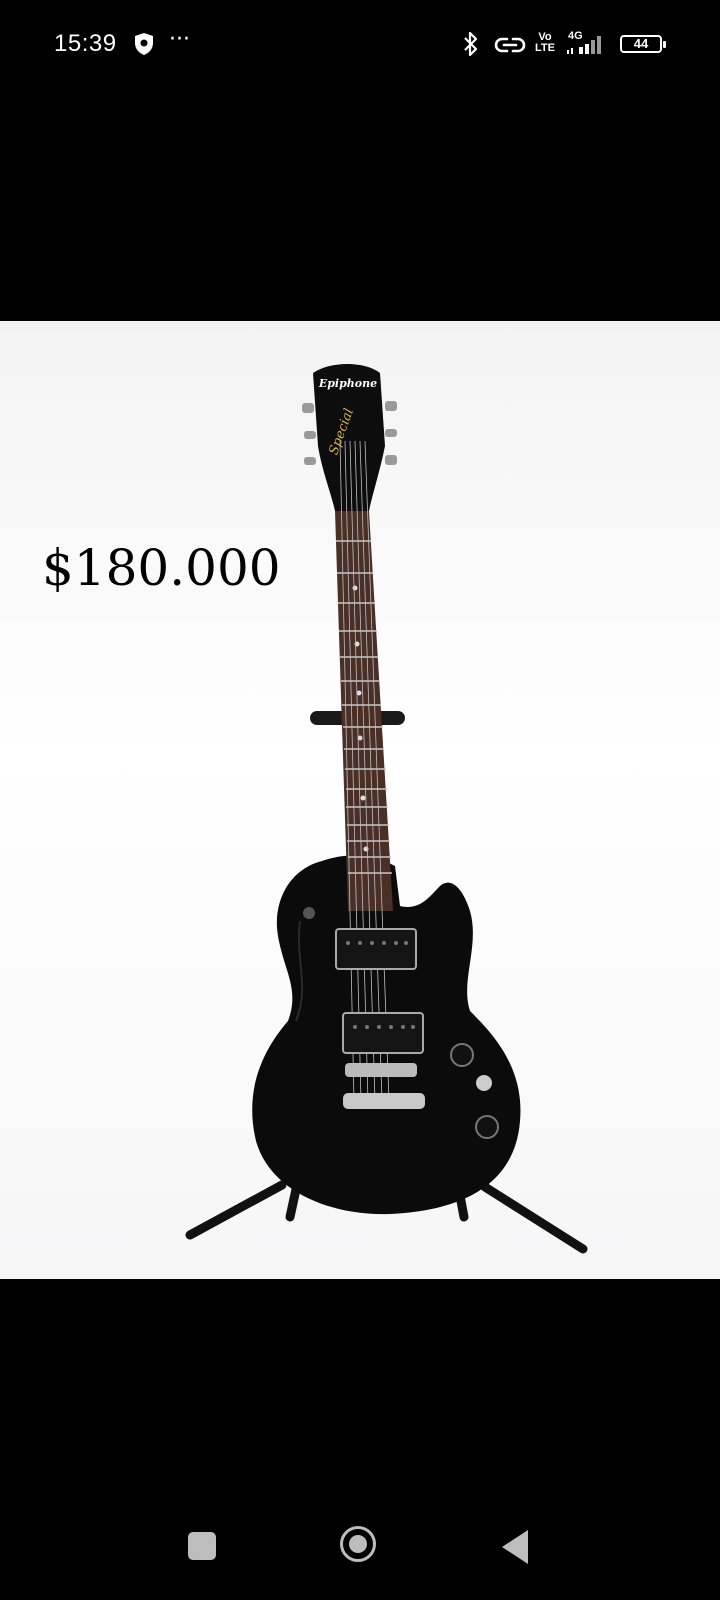 The image size is (720, 1600). What do you see at coordinates (471, 46) in the screenshot?
I see `bluetooth-icon` at bounding box center [471, 46].